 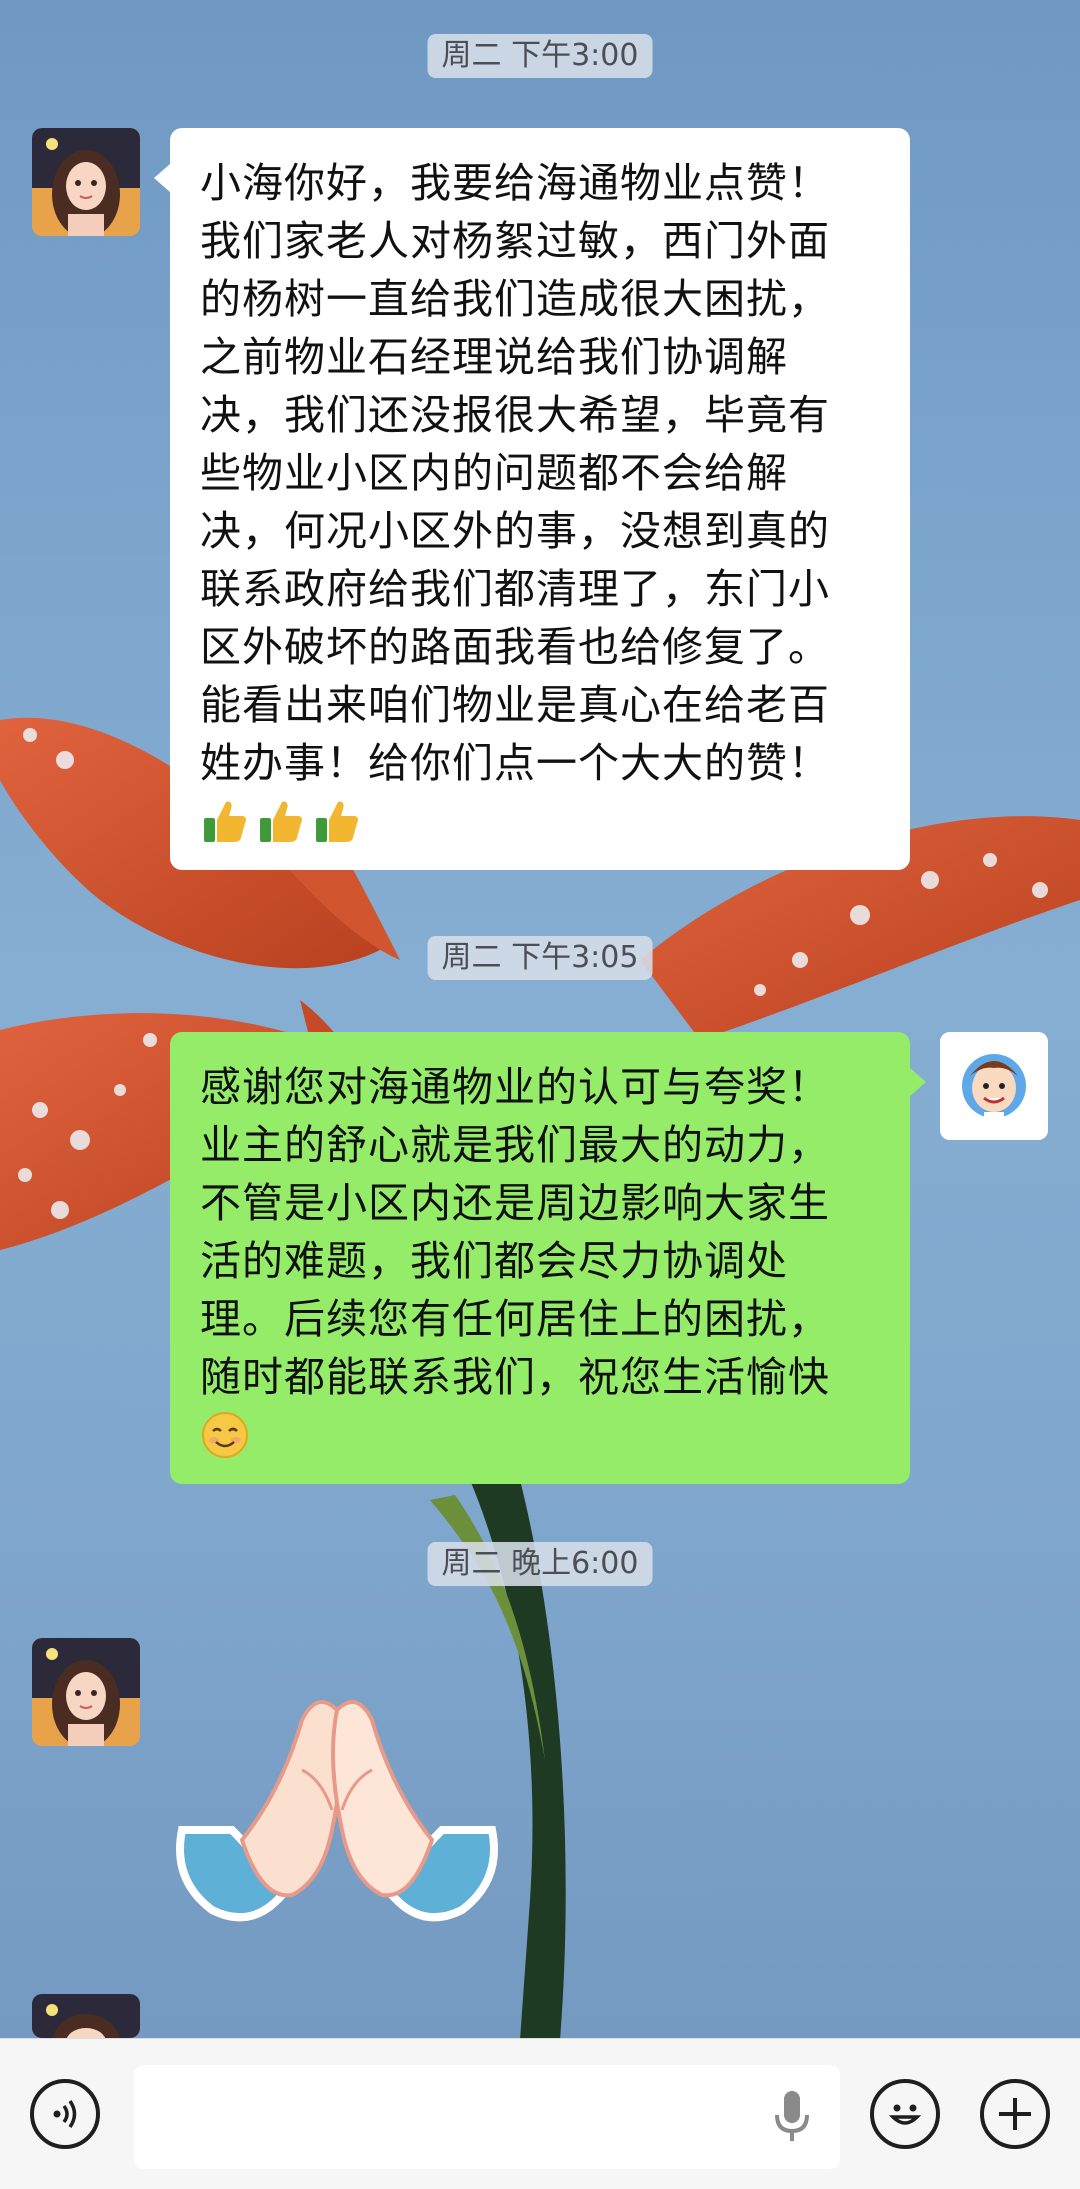 What do you see at coordinates (337, 1810) in the screenshot?
I see `praying-hands-sticker` at bounding box center [337, 1810].